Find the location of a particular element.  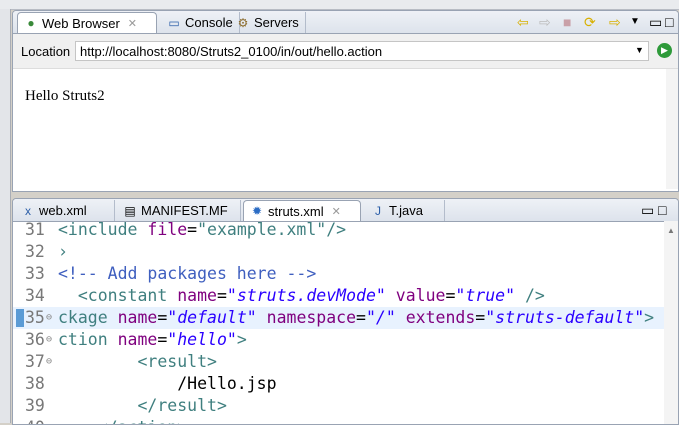

tab-web-browser: ● Web Browser ✕ is located at coordinates (87, 22).